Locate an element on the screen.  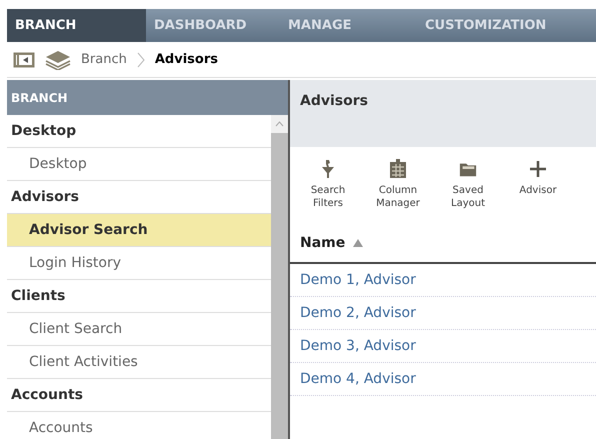
sidebar-header: BRANCH is located at coordinates (147, 97).